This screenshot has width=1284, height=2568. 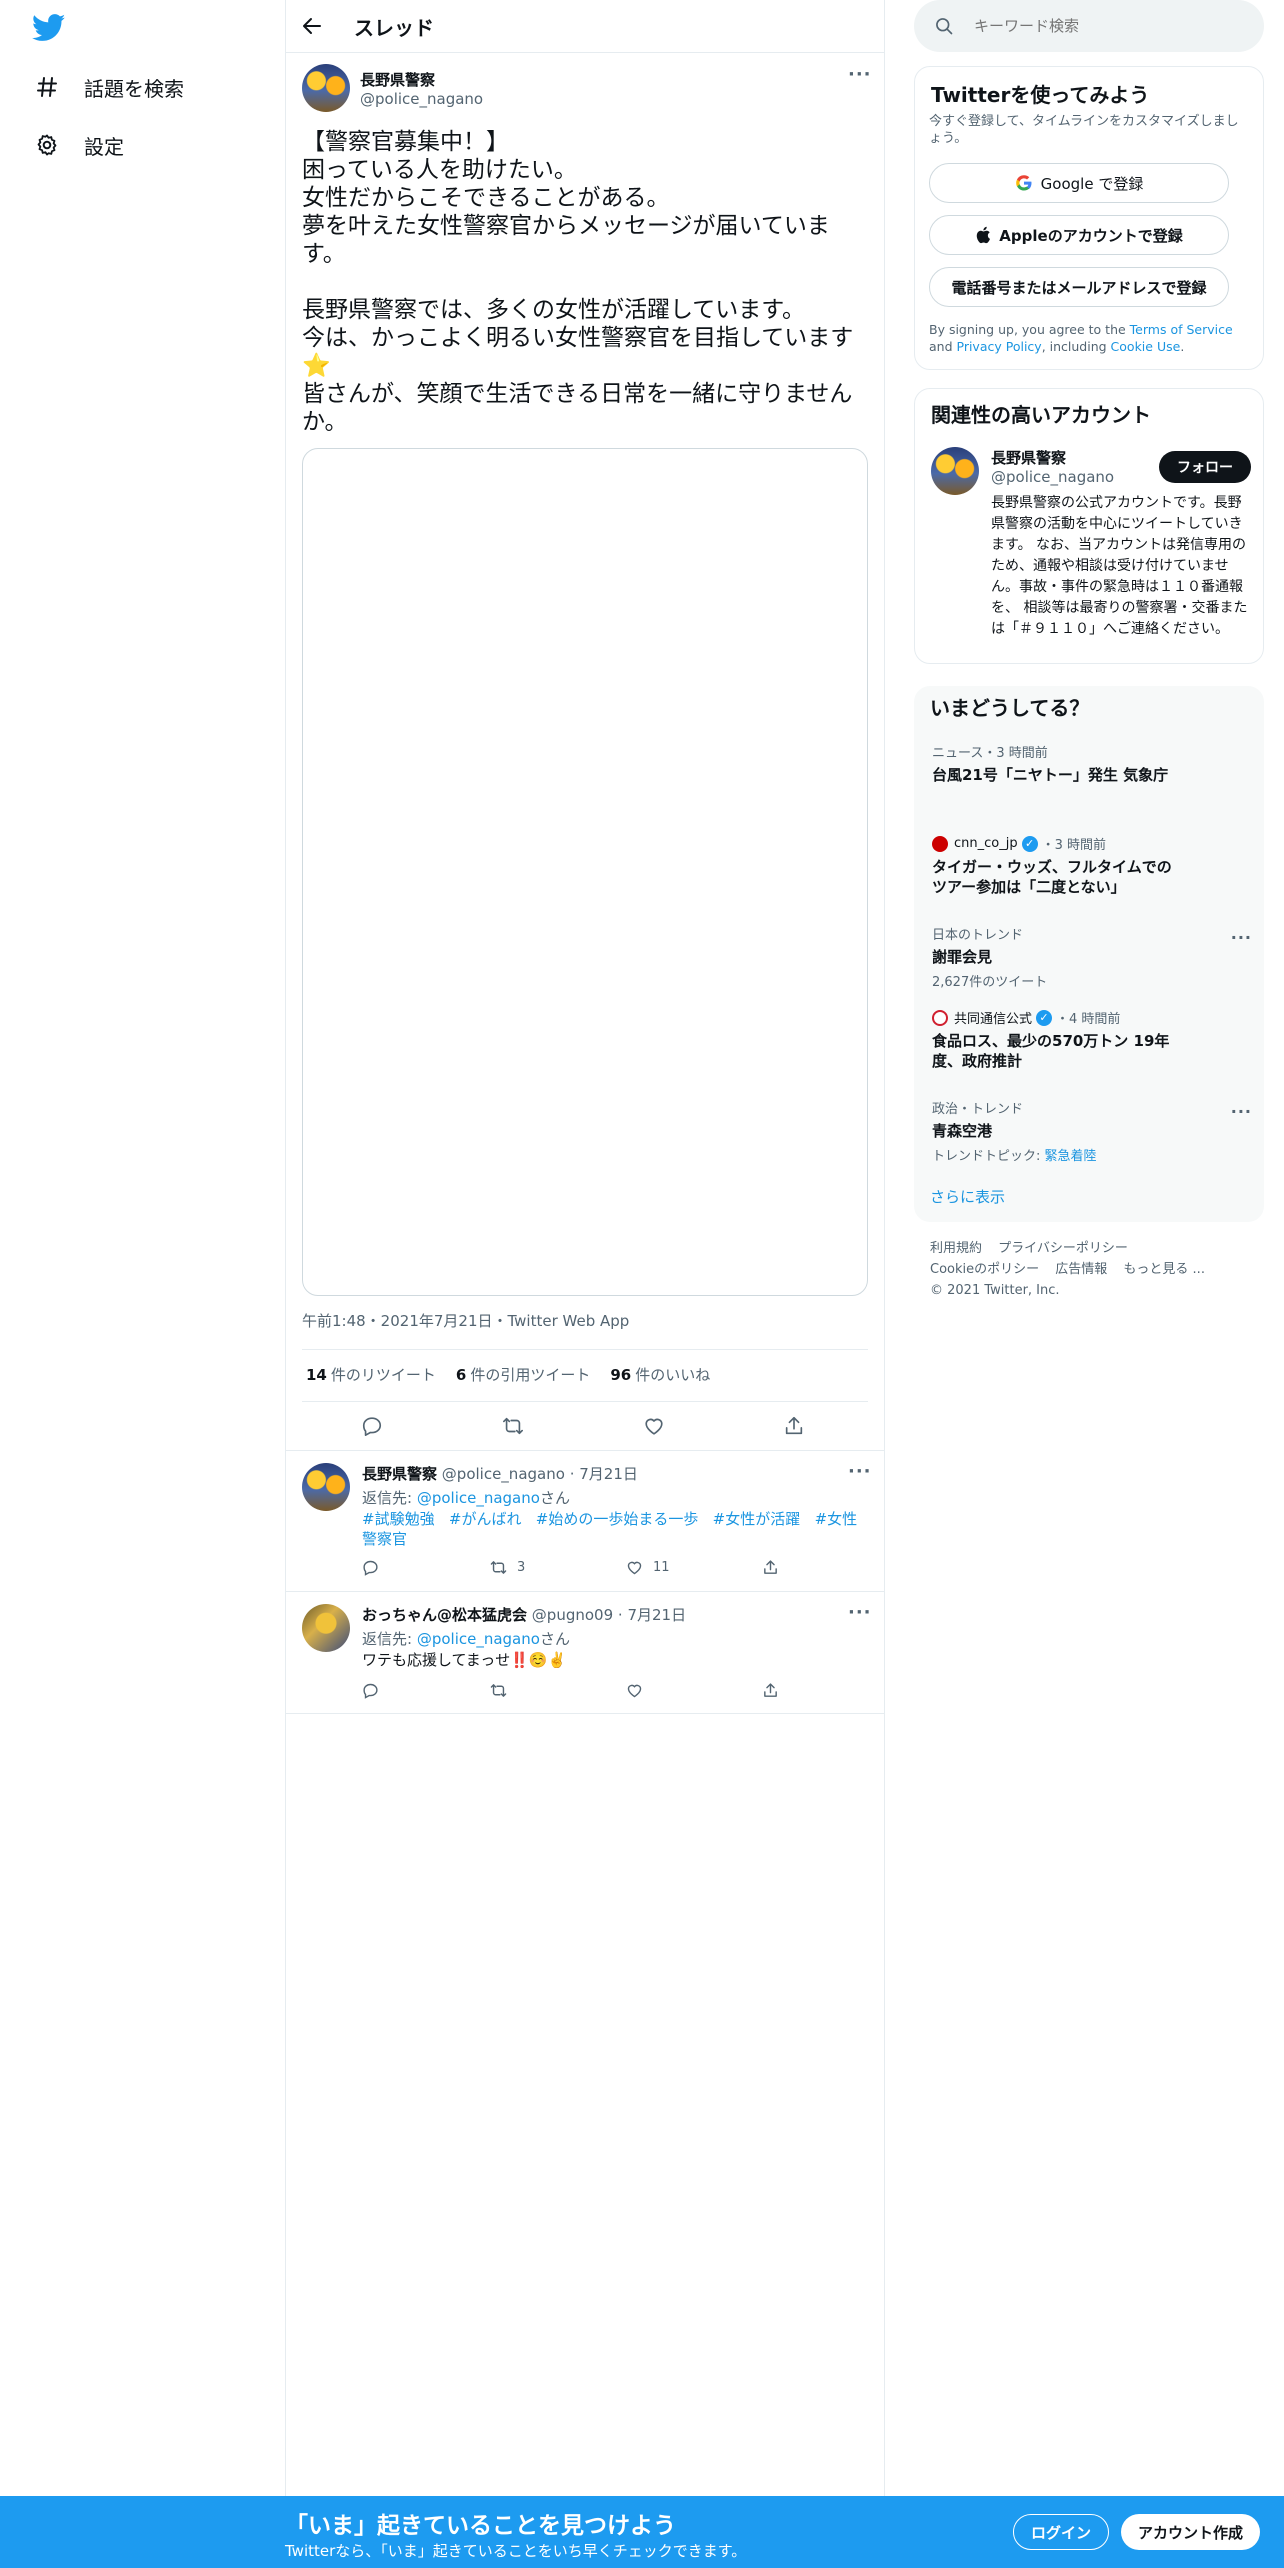 What do you see at coordinates (134, 88) in the screenshot?
I see `nav-explore-label: 話題を検索` at bounding box center [134, 88].